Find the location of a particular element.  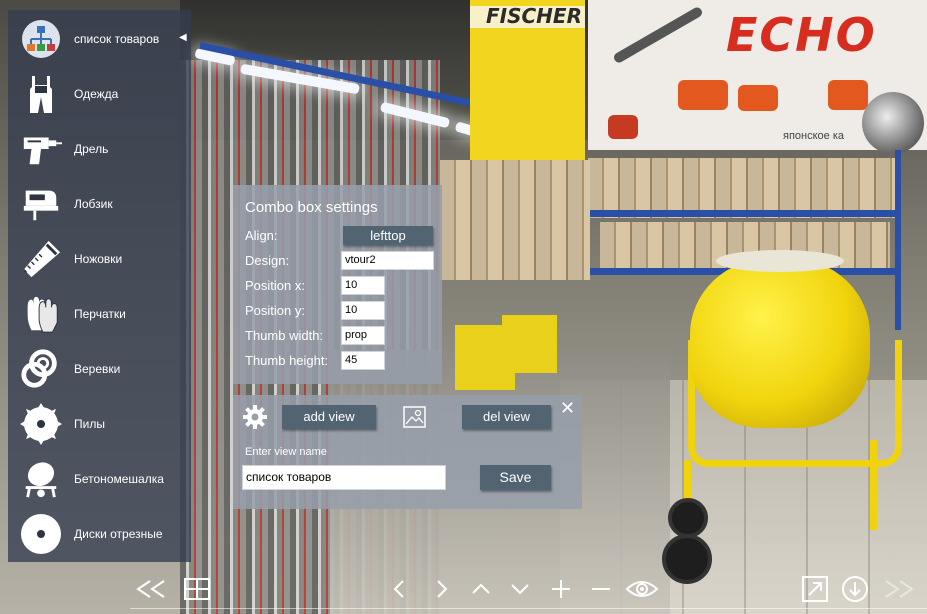

rack-post is located at coordinates (898, 240).